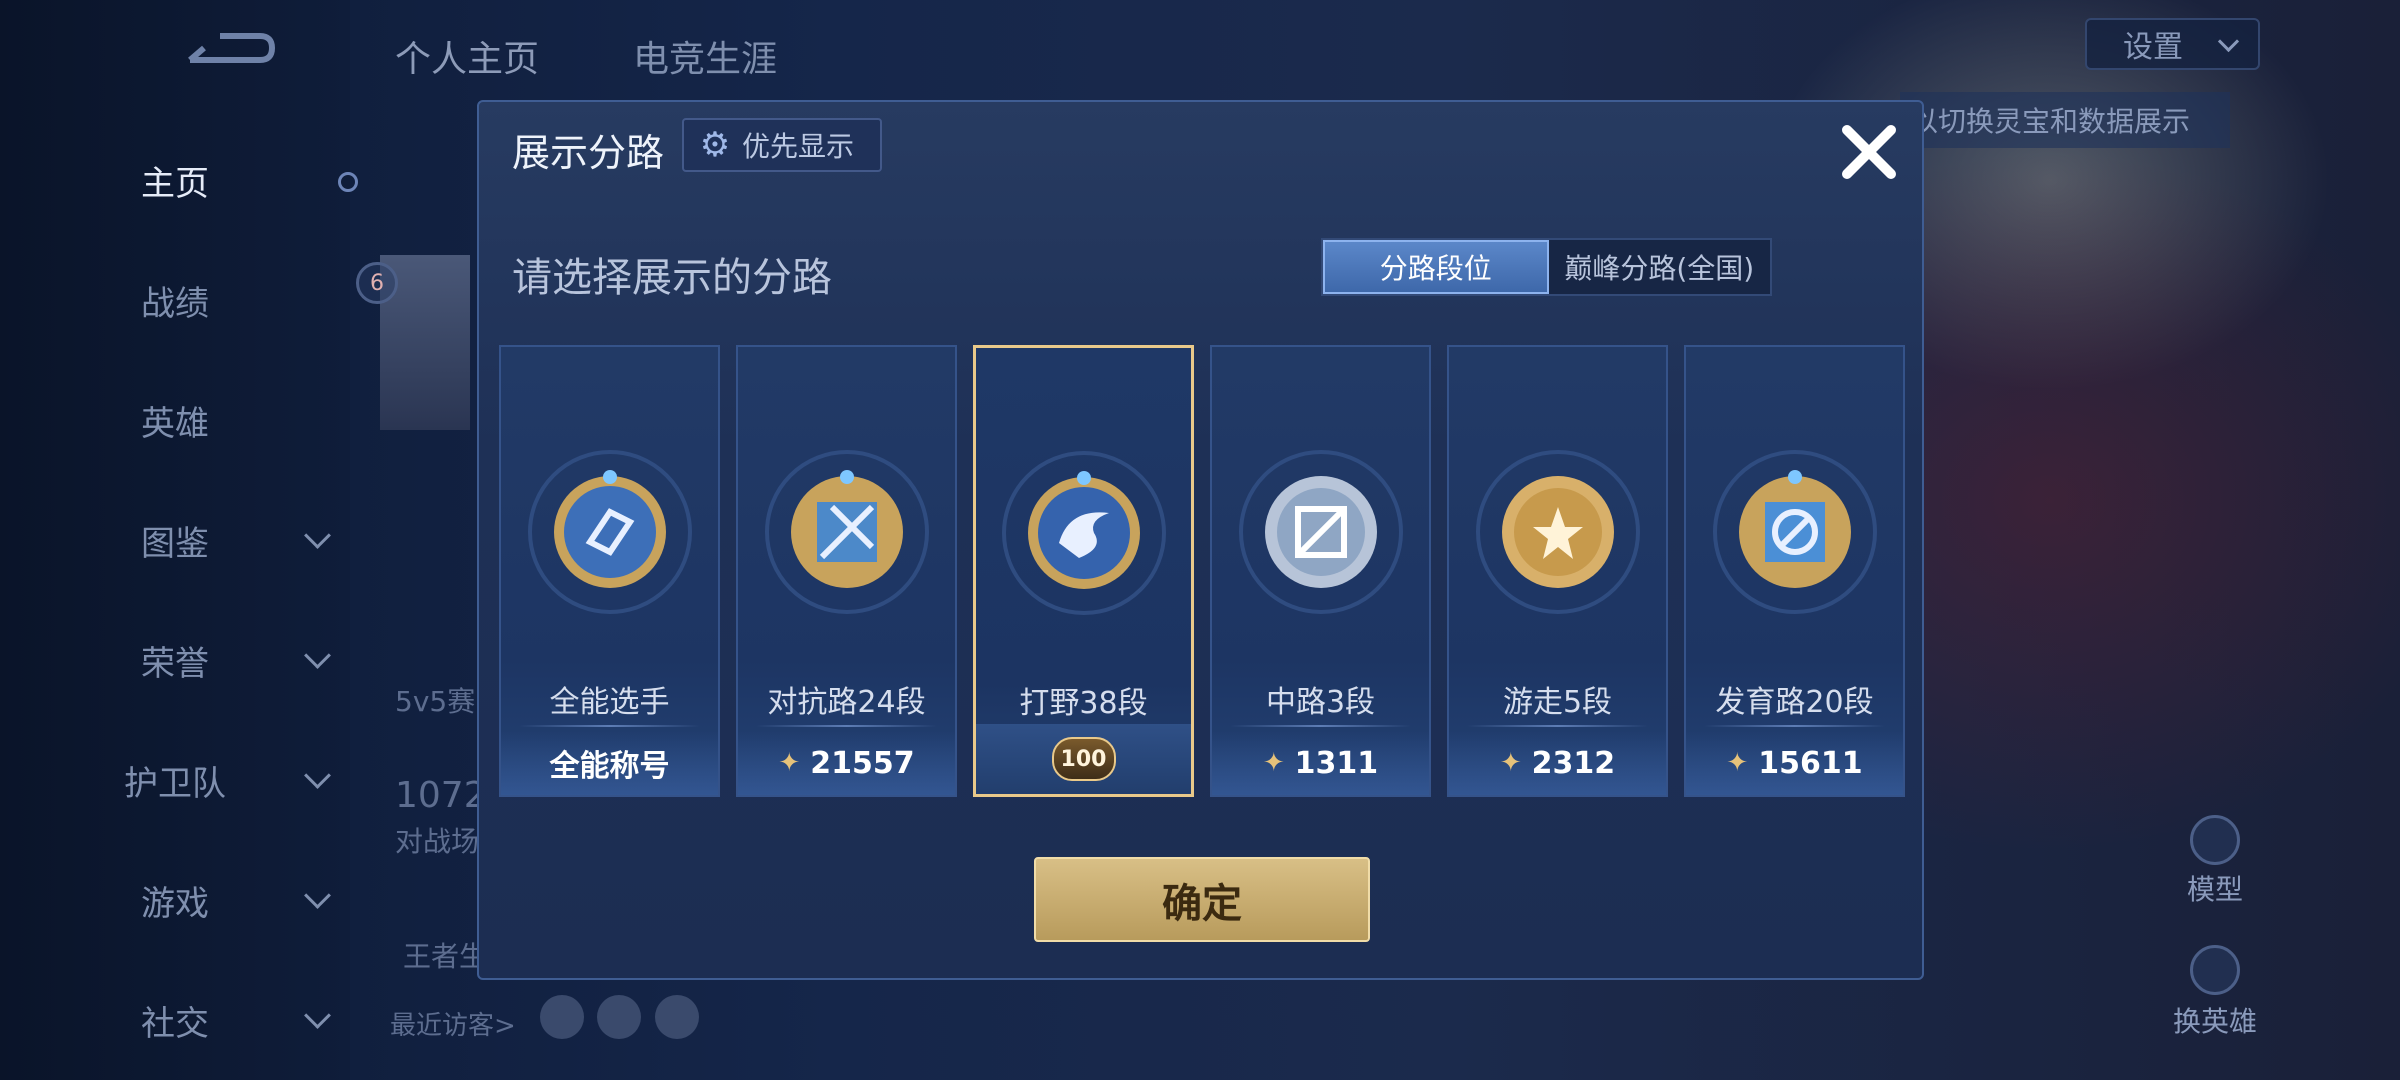  What do you see at coordinates (175, 543) in the screenshot?
I see `sidebar-item-label: 图鉴` at bounding box center [175, 543].